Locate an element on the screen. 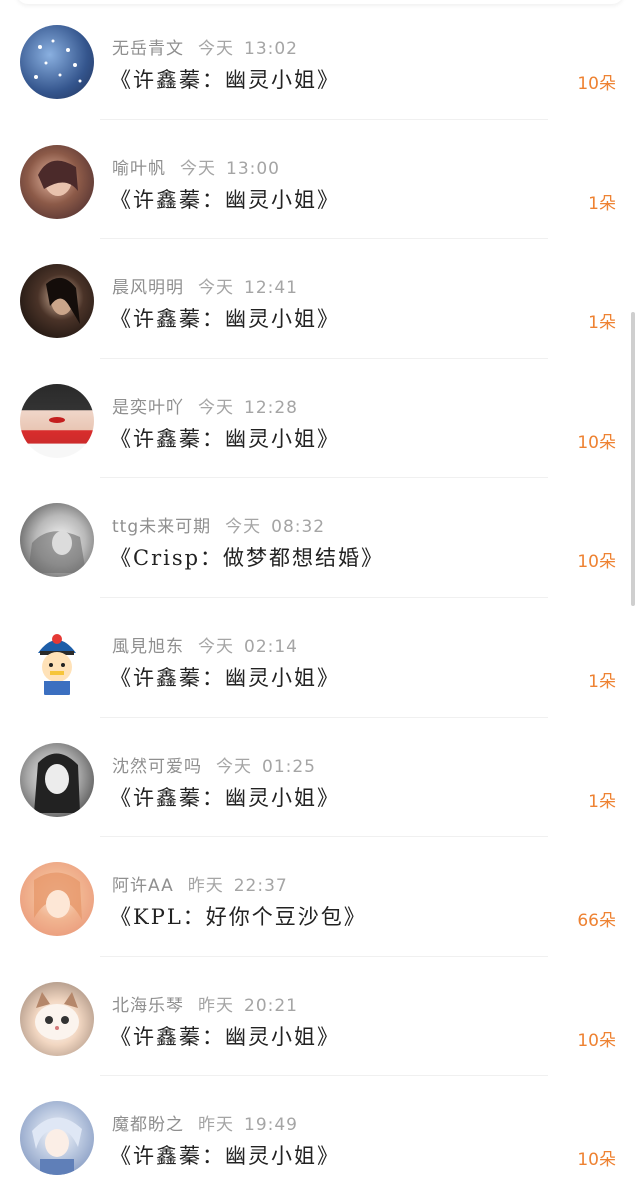 The width and height of the screenshot is (640, 1196). time-label: 22:37 is located at coordinates (260, 886).